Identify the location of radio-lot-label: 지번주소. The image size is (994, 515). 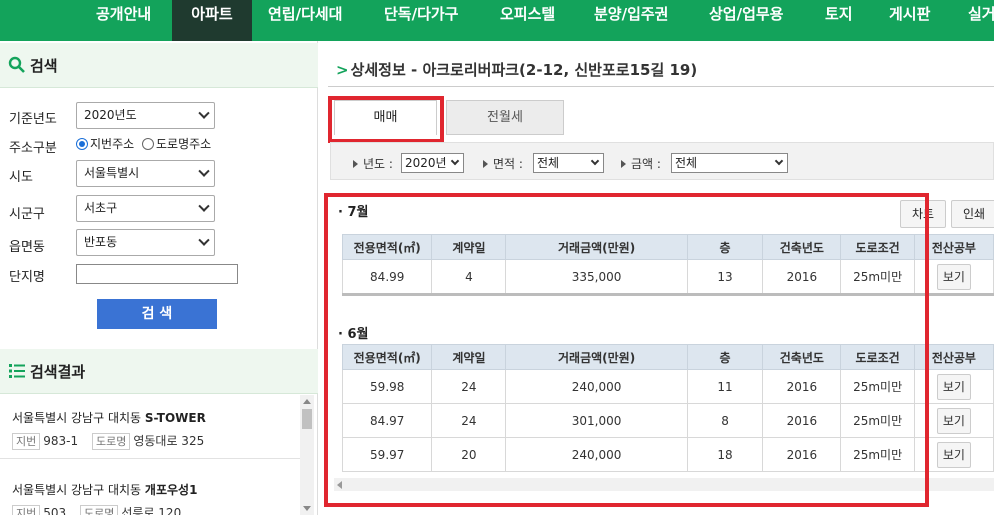
(112, 144).